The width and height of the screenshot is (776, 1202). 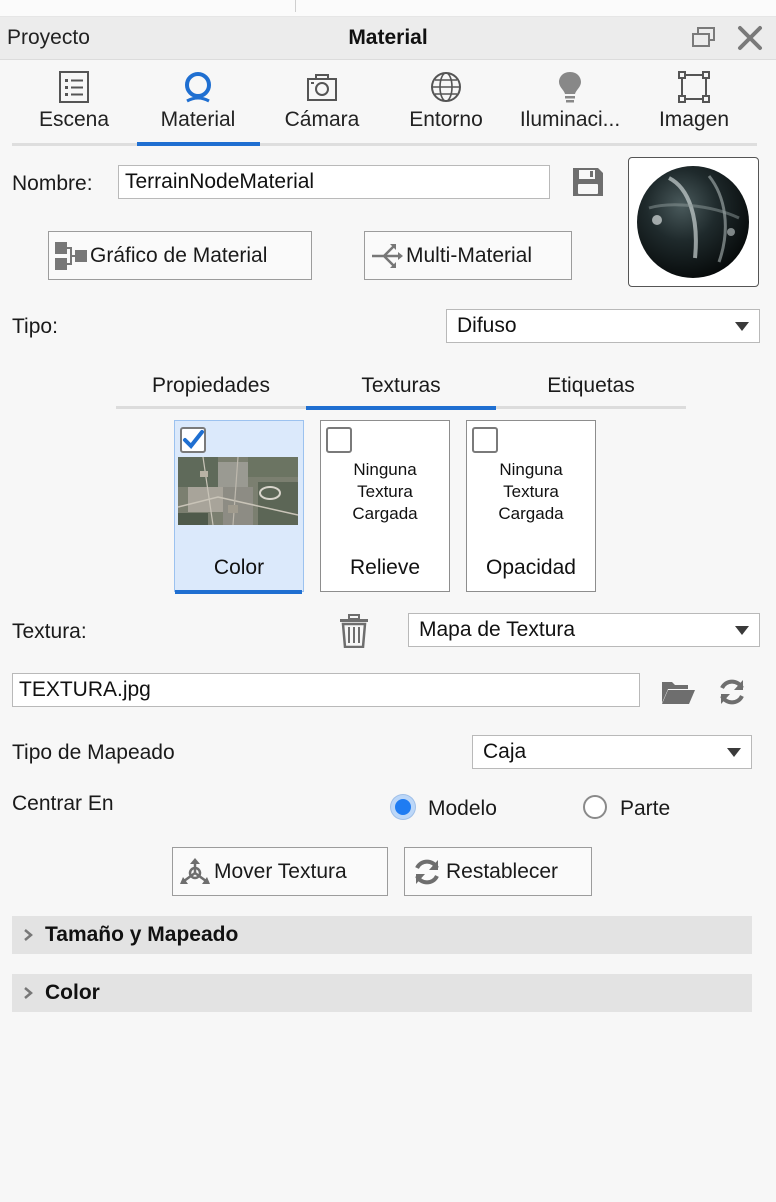 What do you see at coordinates (72, 992) in the screenshot?
I see `section-color-label: Color` at bounding box center [72, 992].